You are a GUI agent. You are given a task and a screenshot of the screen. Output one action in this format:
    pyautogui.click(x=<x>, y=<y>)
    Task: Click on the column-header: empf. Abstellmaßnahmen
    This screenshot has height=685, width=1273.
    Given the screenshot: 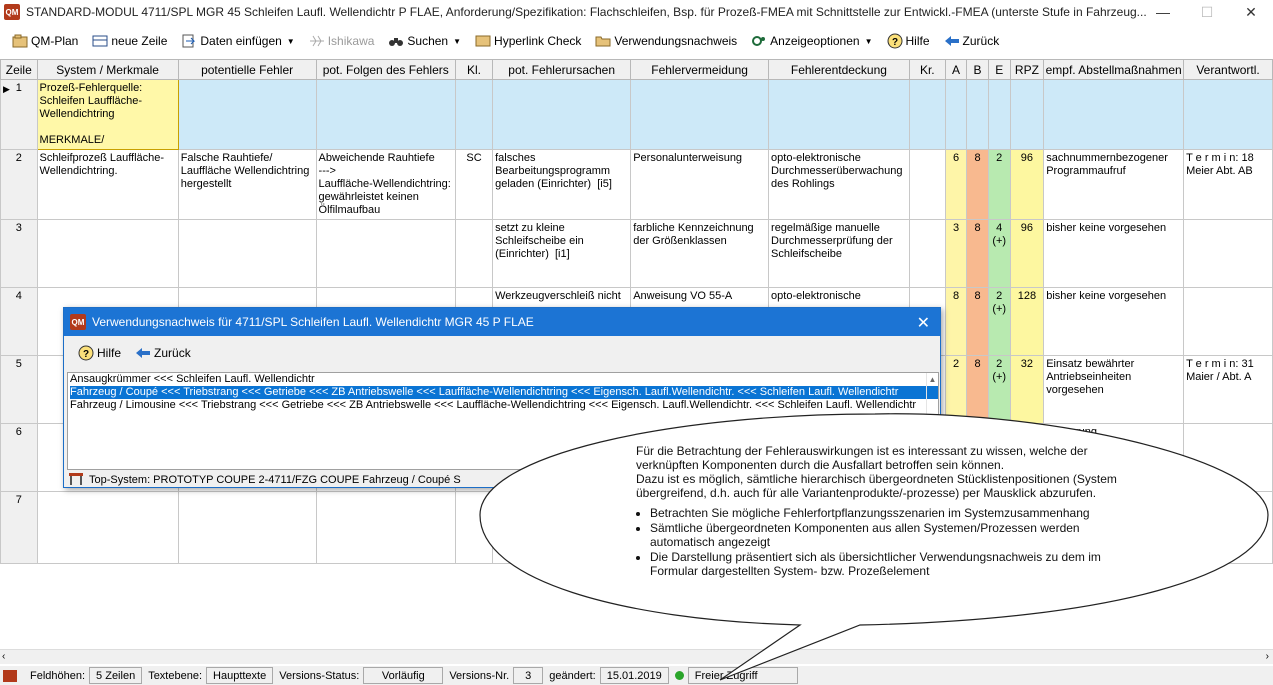 What is the action you would take?
    pyautogui.click(x=1114, y=69)
    